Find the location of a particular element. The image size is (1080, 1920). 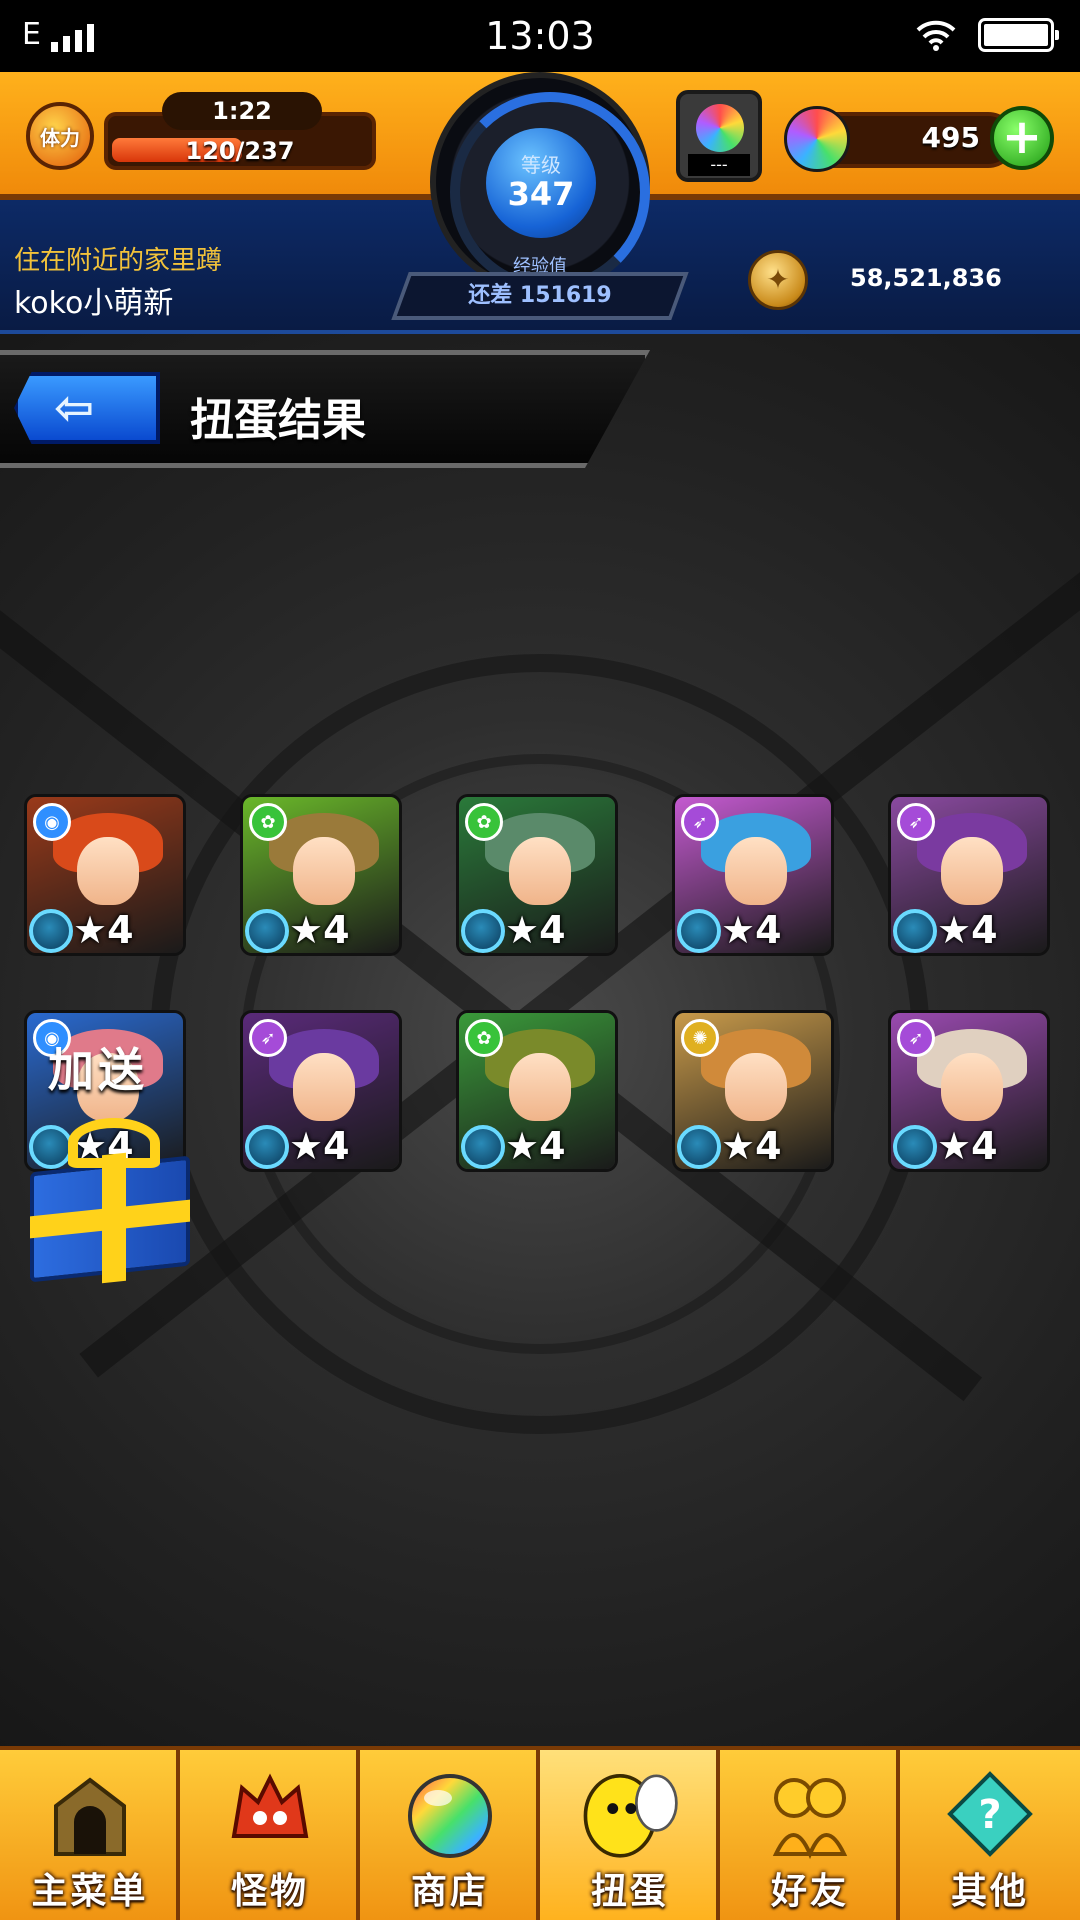

battery-icon is located at coordinates (1018, 35).